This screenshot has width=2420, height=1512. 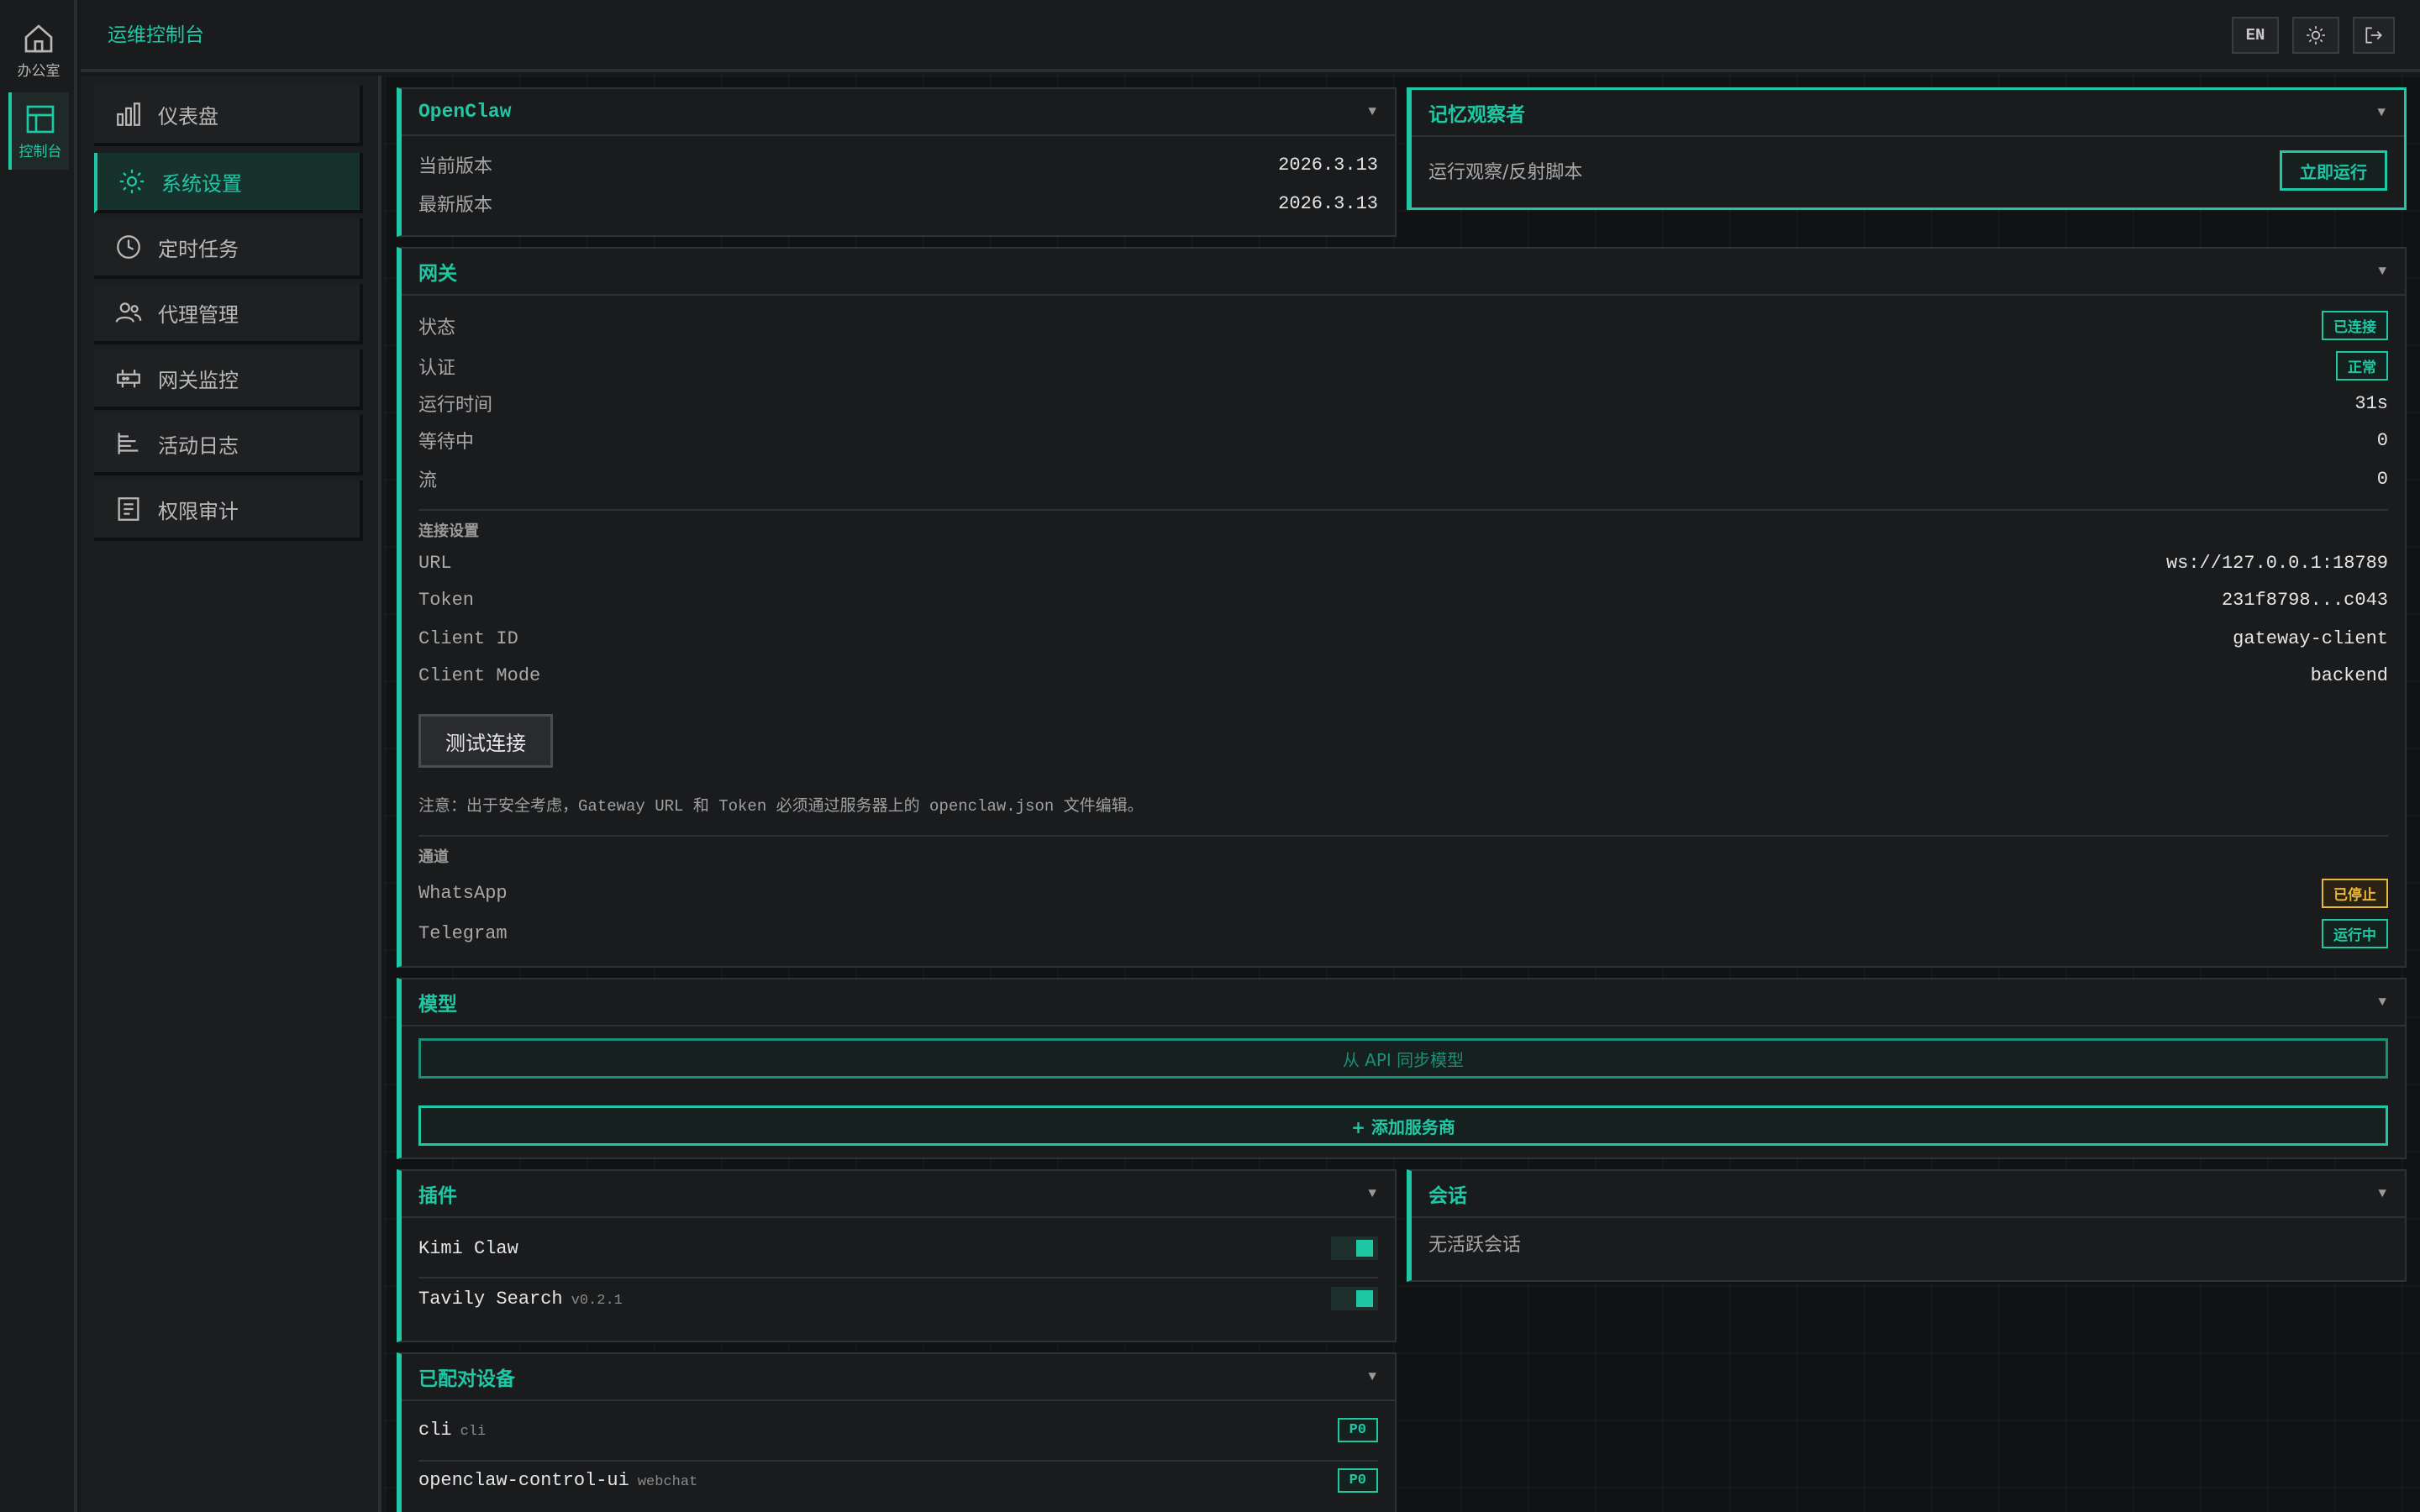 I want to click on plugin-version: v0.2.1, so click(x=597, y=1300).